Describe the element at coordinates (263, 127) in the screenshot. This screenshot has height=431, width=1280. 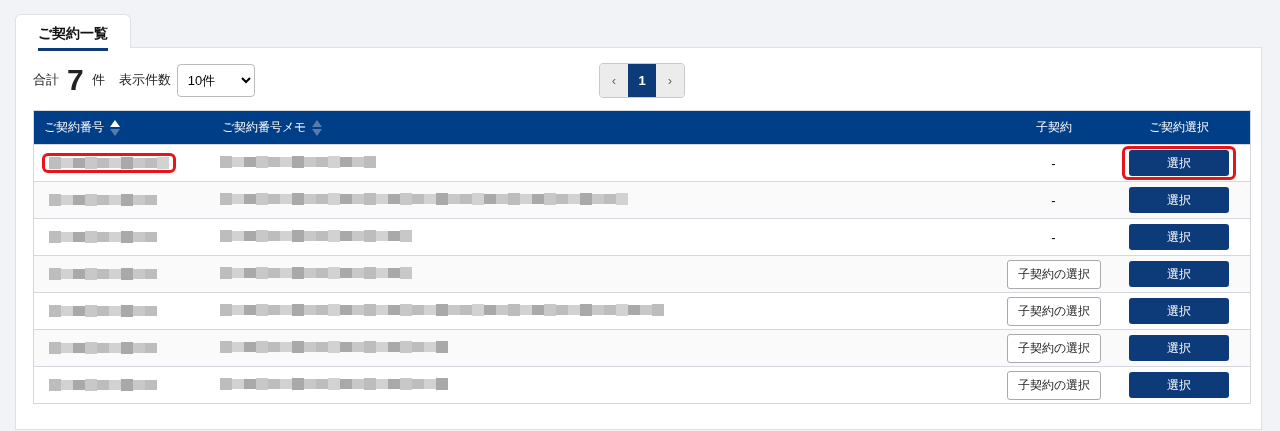
I see `column-header: ご契約番号メモ` at that location.